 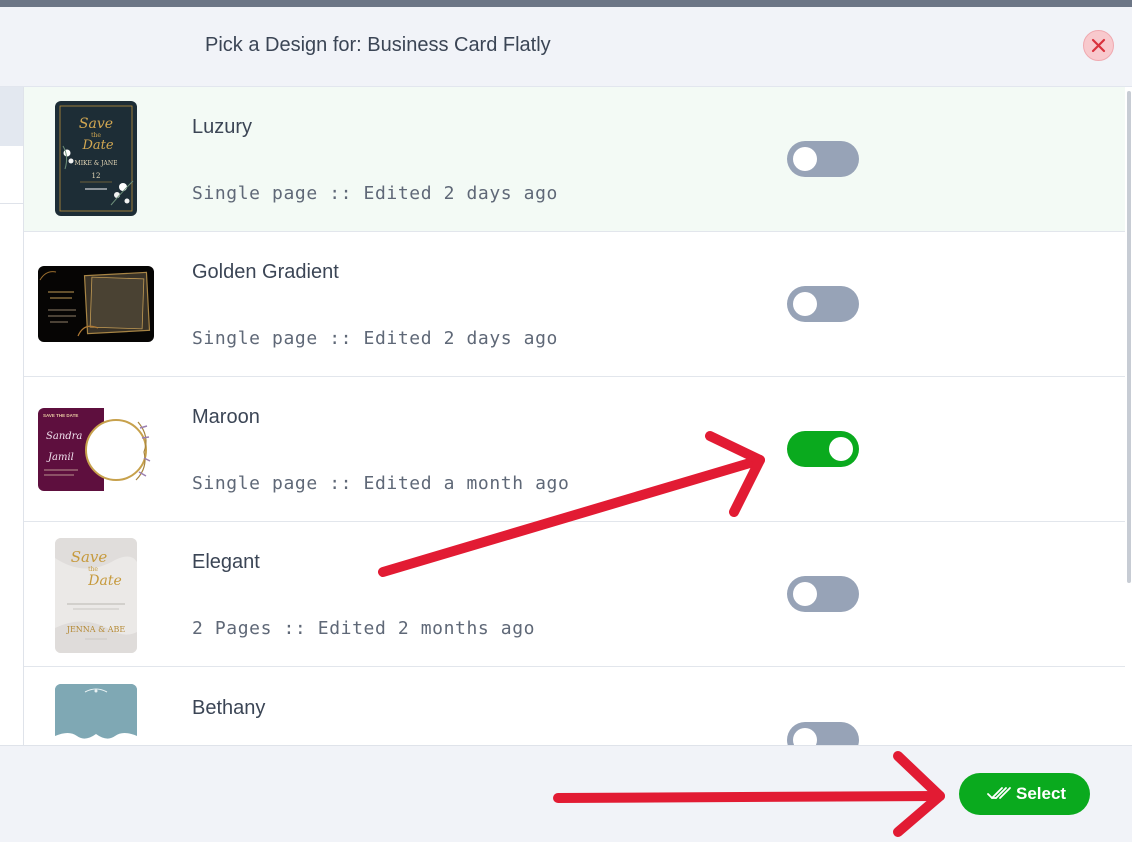 What do you see at coordinates (229, 708) in the screenshot?
I see `design-name: Bethany` at bounding box center [229, 708].